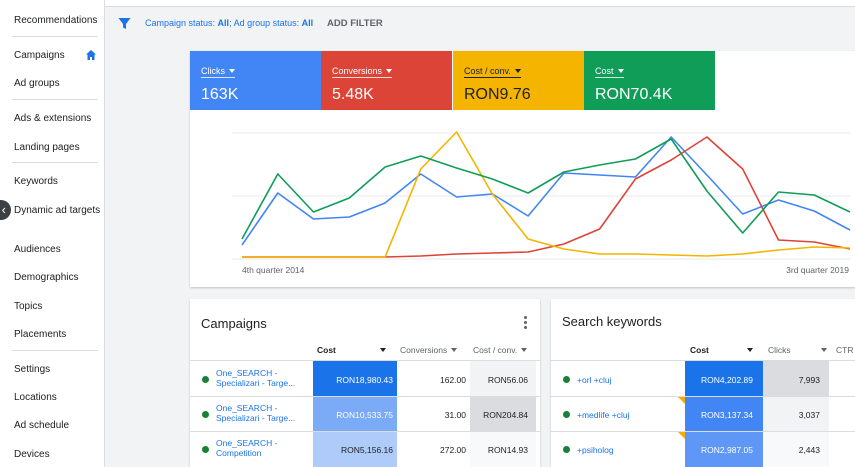 The width and height of the screenshot is (855, 467). I want to click on nav-locations: Locations, so click(58, 397).